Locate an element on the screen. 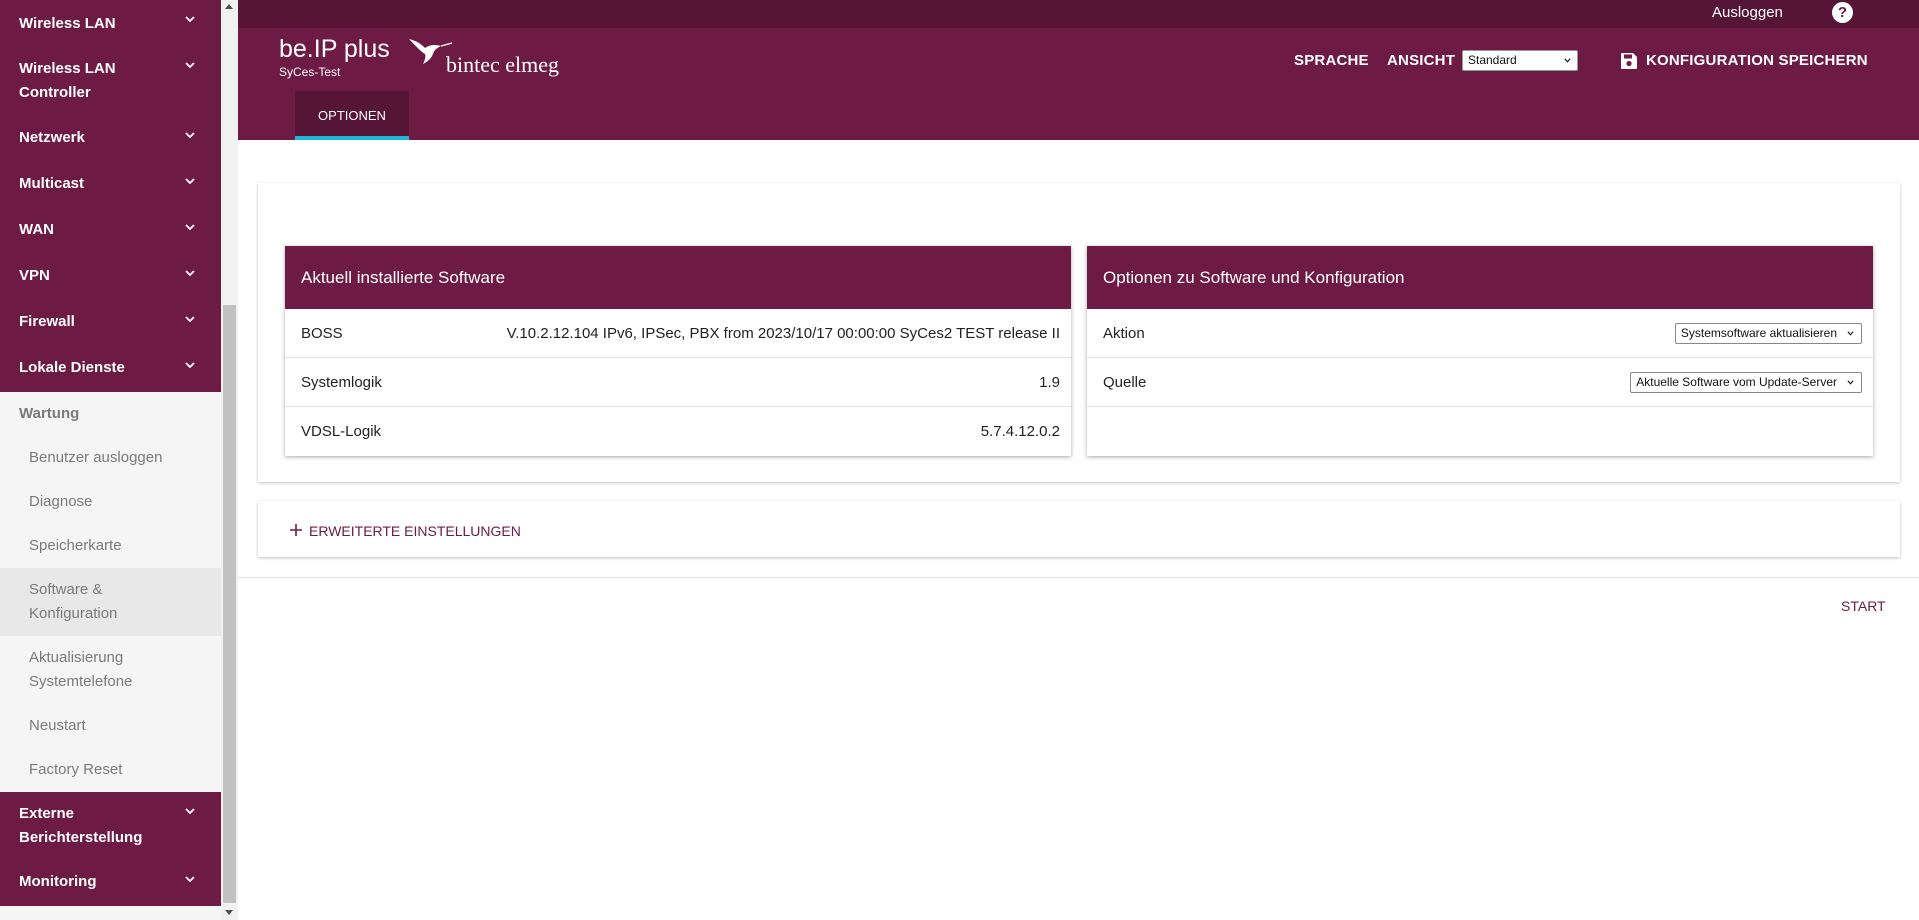 The width and height of the screenshot is (1919, 920). sidebar-item-multicast: Multicast is located at coordinates (110, 185).